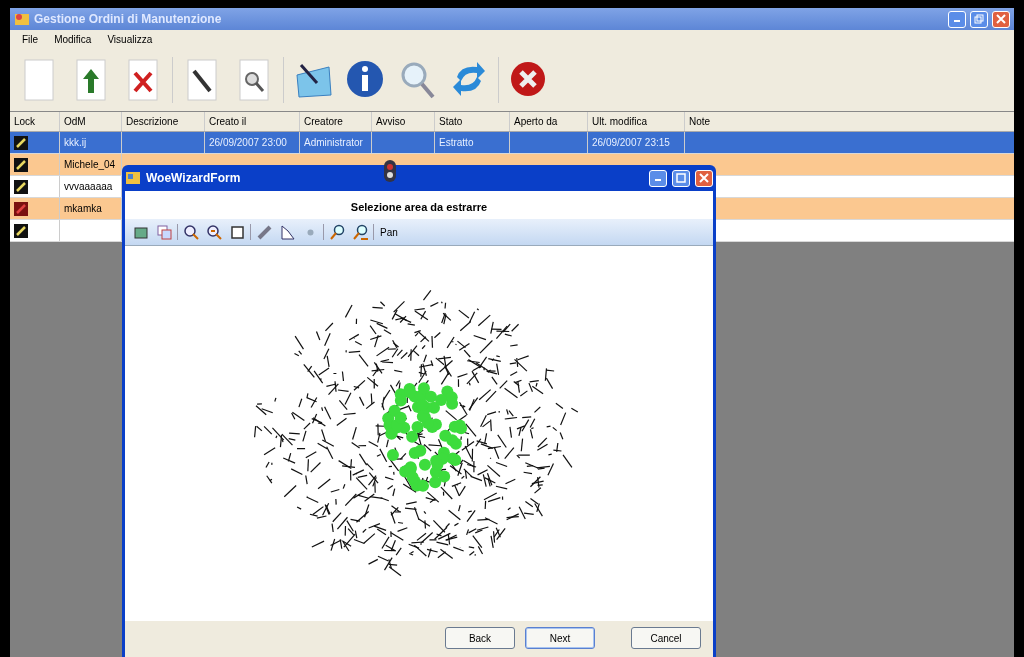  Describe the element at coordinates (91, 142) in the screenshot. I see `table-cell: kkk.ij` at that location.